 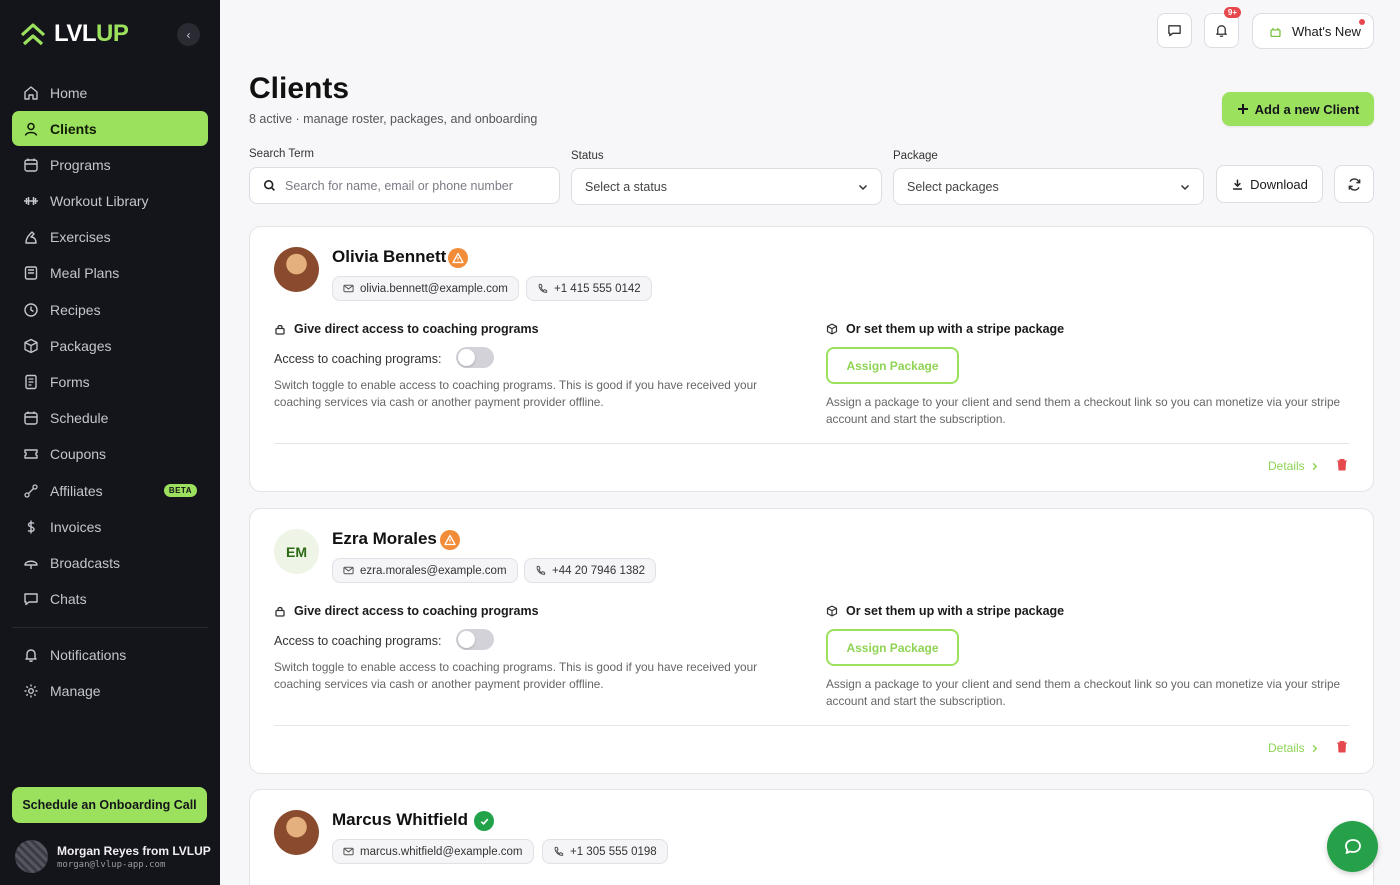 I want to click on notifications-button: 9+, so click(x=1222, y=27).